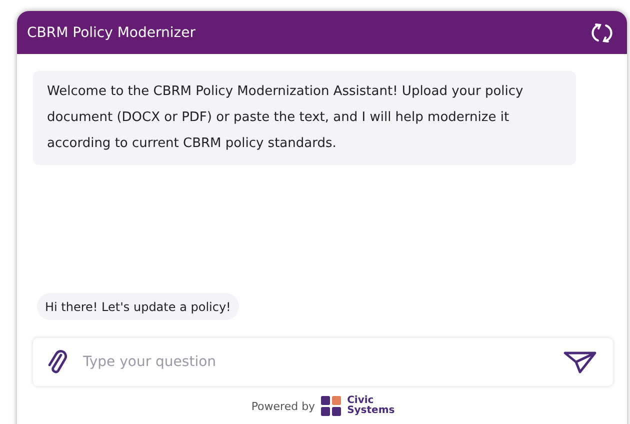 The height and width of the screenshot is (424, 630). What do you see at coordinates (602, 33) in the screenshot?
I see `refresh-icon` at bounding box center [602, 33].